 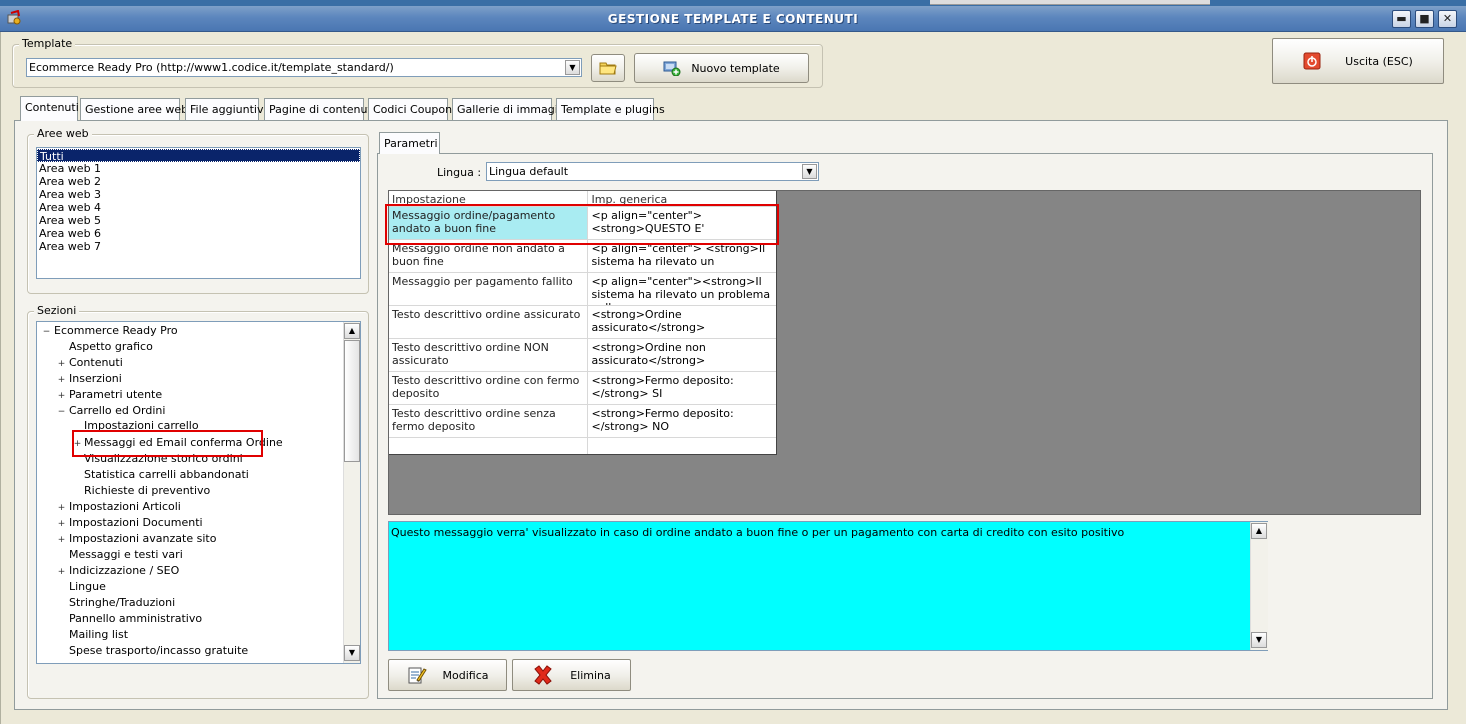 I want to click on close-button: ✕, so click(x=1447, y=19).